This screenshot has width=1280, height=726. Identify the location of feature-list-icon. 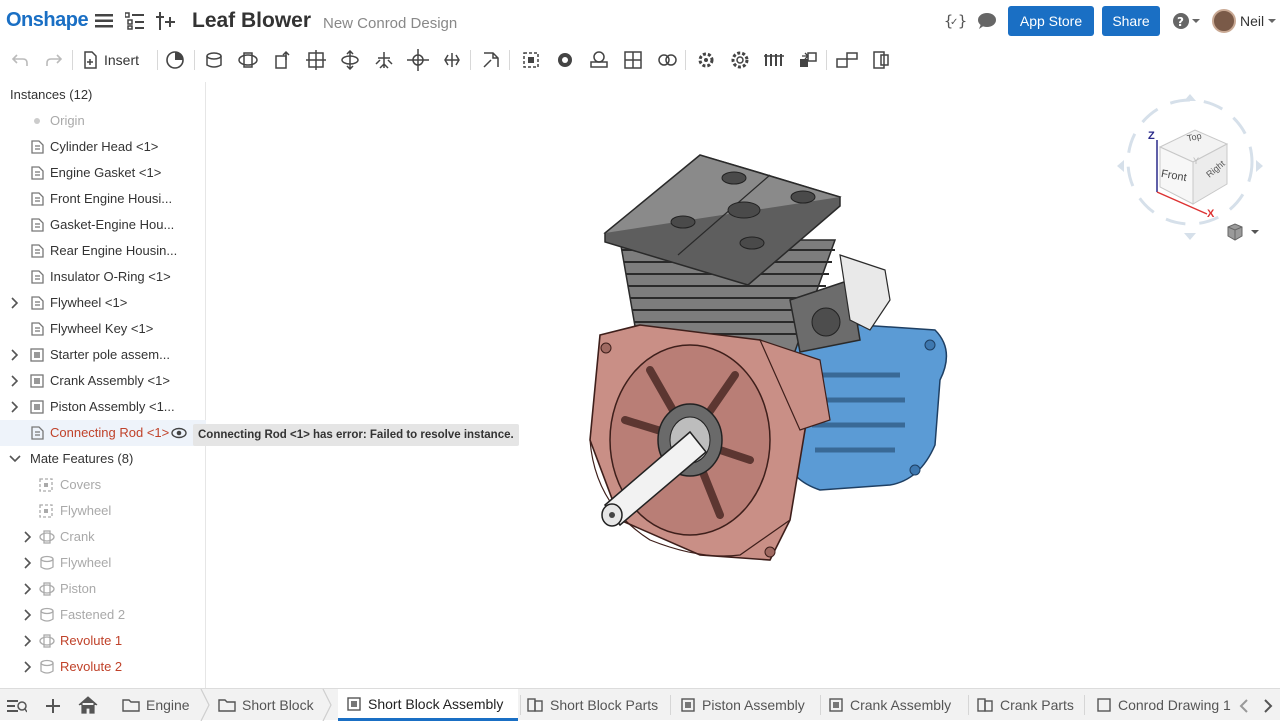
(135, 21).